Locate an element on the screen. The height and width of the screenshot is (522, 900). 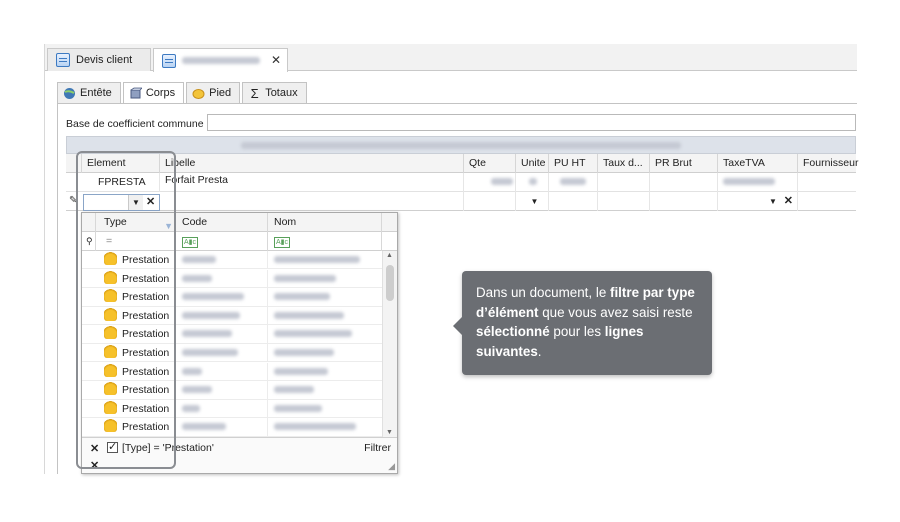
popup-col-code: Code is located at coordinates (222, 222).